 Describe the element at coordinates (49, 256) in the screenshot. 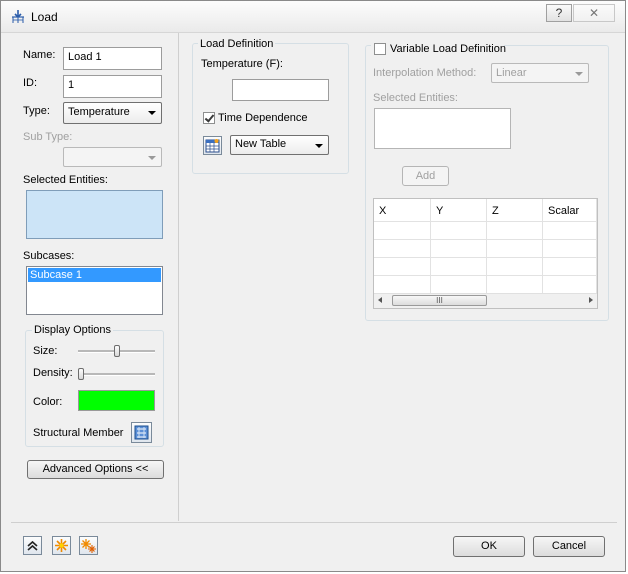

I see `subcases-label: Subcases:` at that location.